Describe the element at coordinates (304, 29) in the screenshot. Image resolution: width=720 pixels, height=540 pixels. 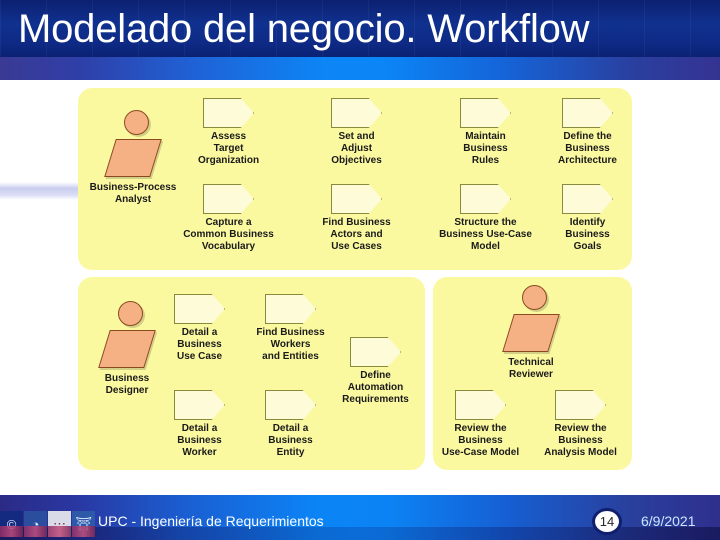
I see `page-title: Modelado del negocio. Workflow` at that location.